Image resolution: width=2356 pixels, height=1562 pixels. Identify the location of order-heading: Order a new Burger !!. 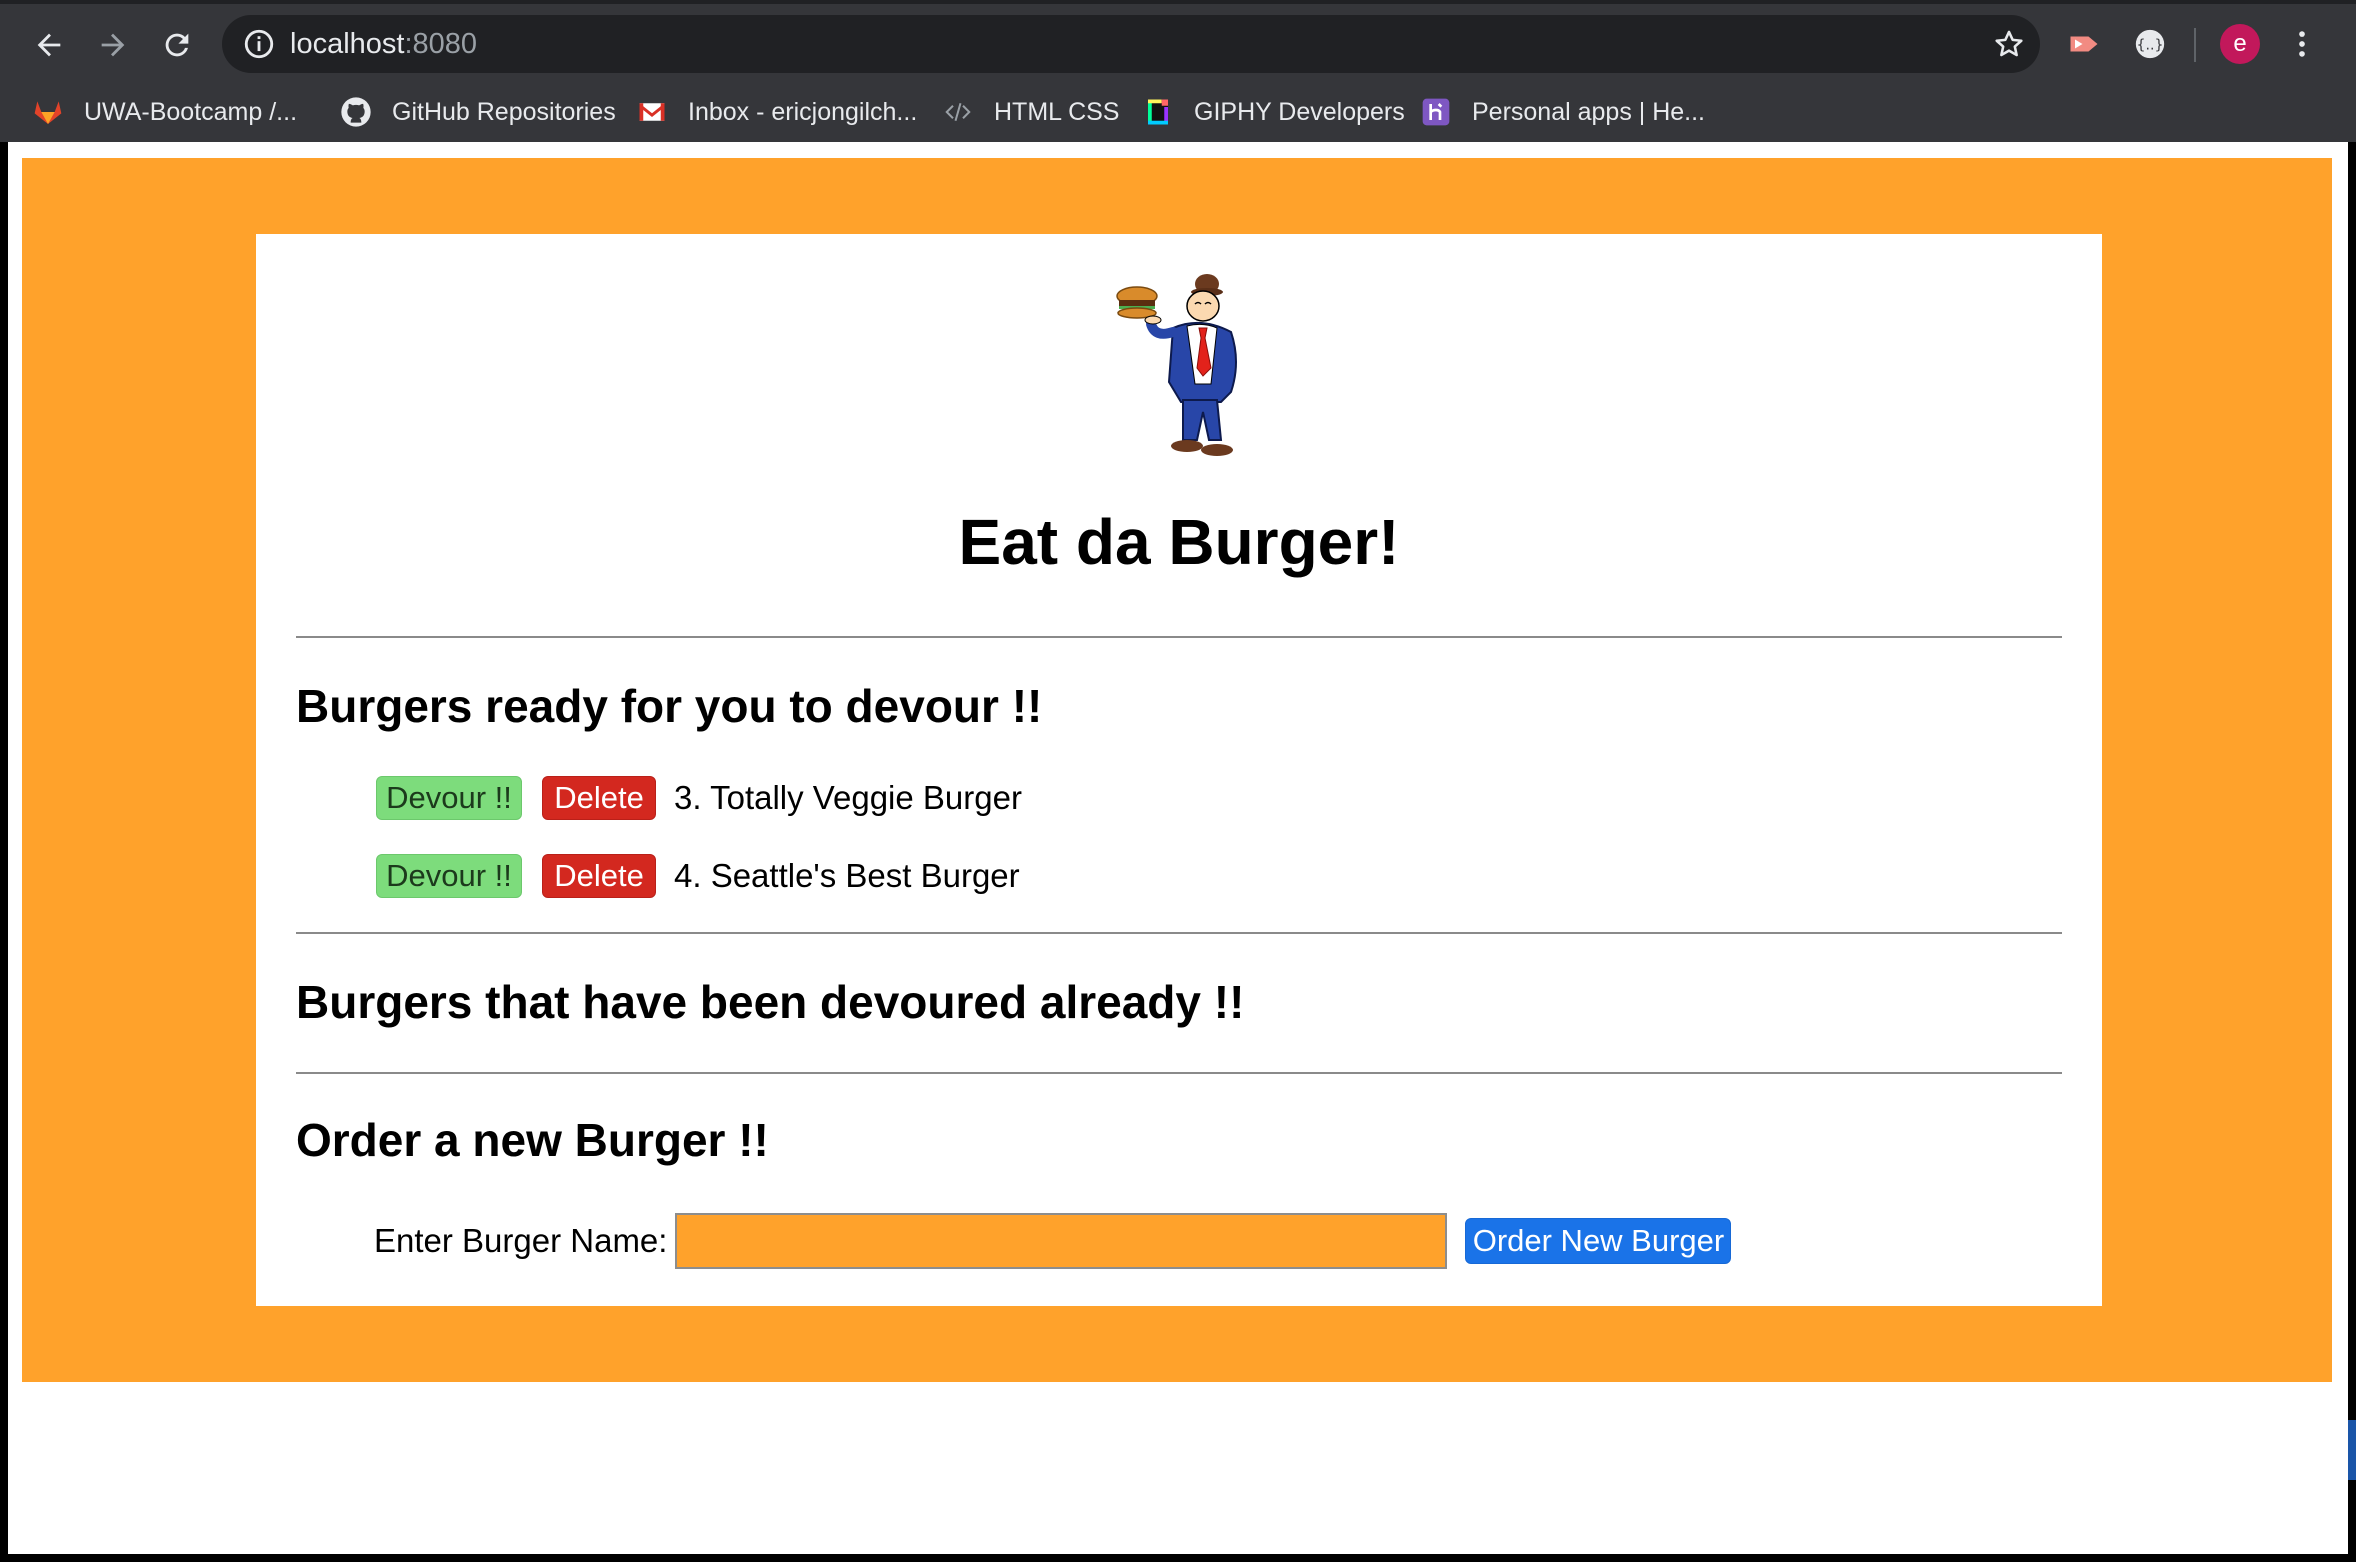
(532, 1140).